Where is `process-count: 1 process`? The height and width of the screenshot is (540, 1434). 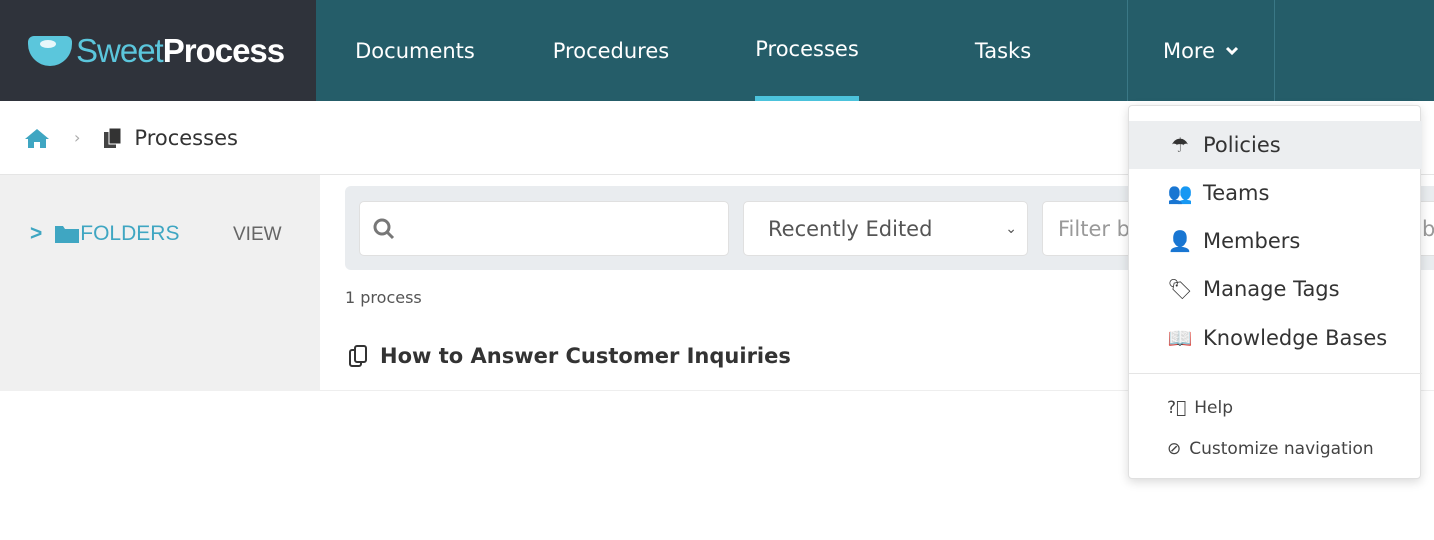
process-count: 1 process is located at coordinates (383, 297).